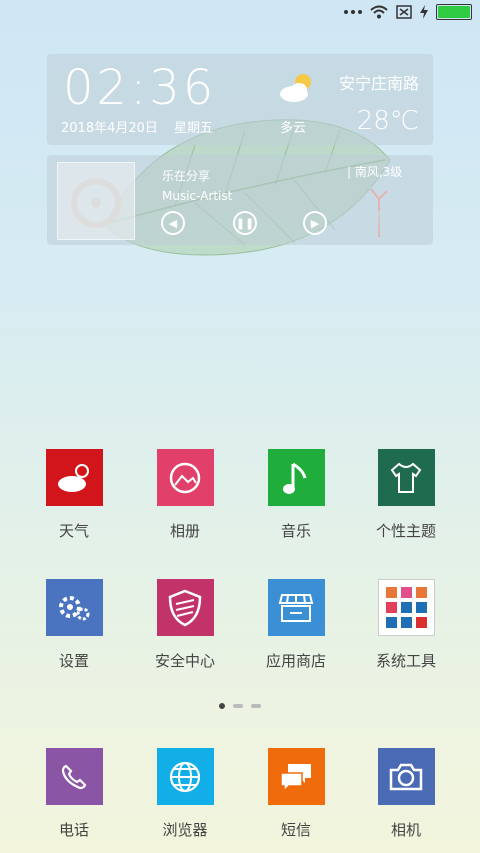 The width and height of the screenshot is (480, 853). I want to click on no-sim-icon, so click(404, 12).